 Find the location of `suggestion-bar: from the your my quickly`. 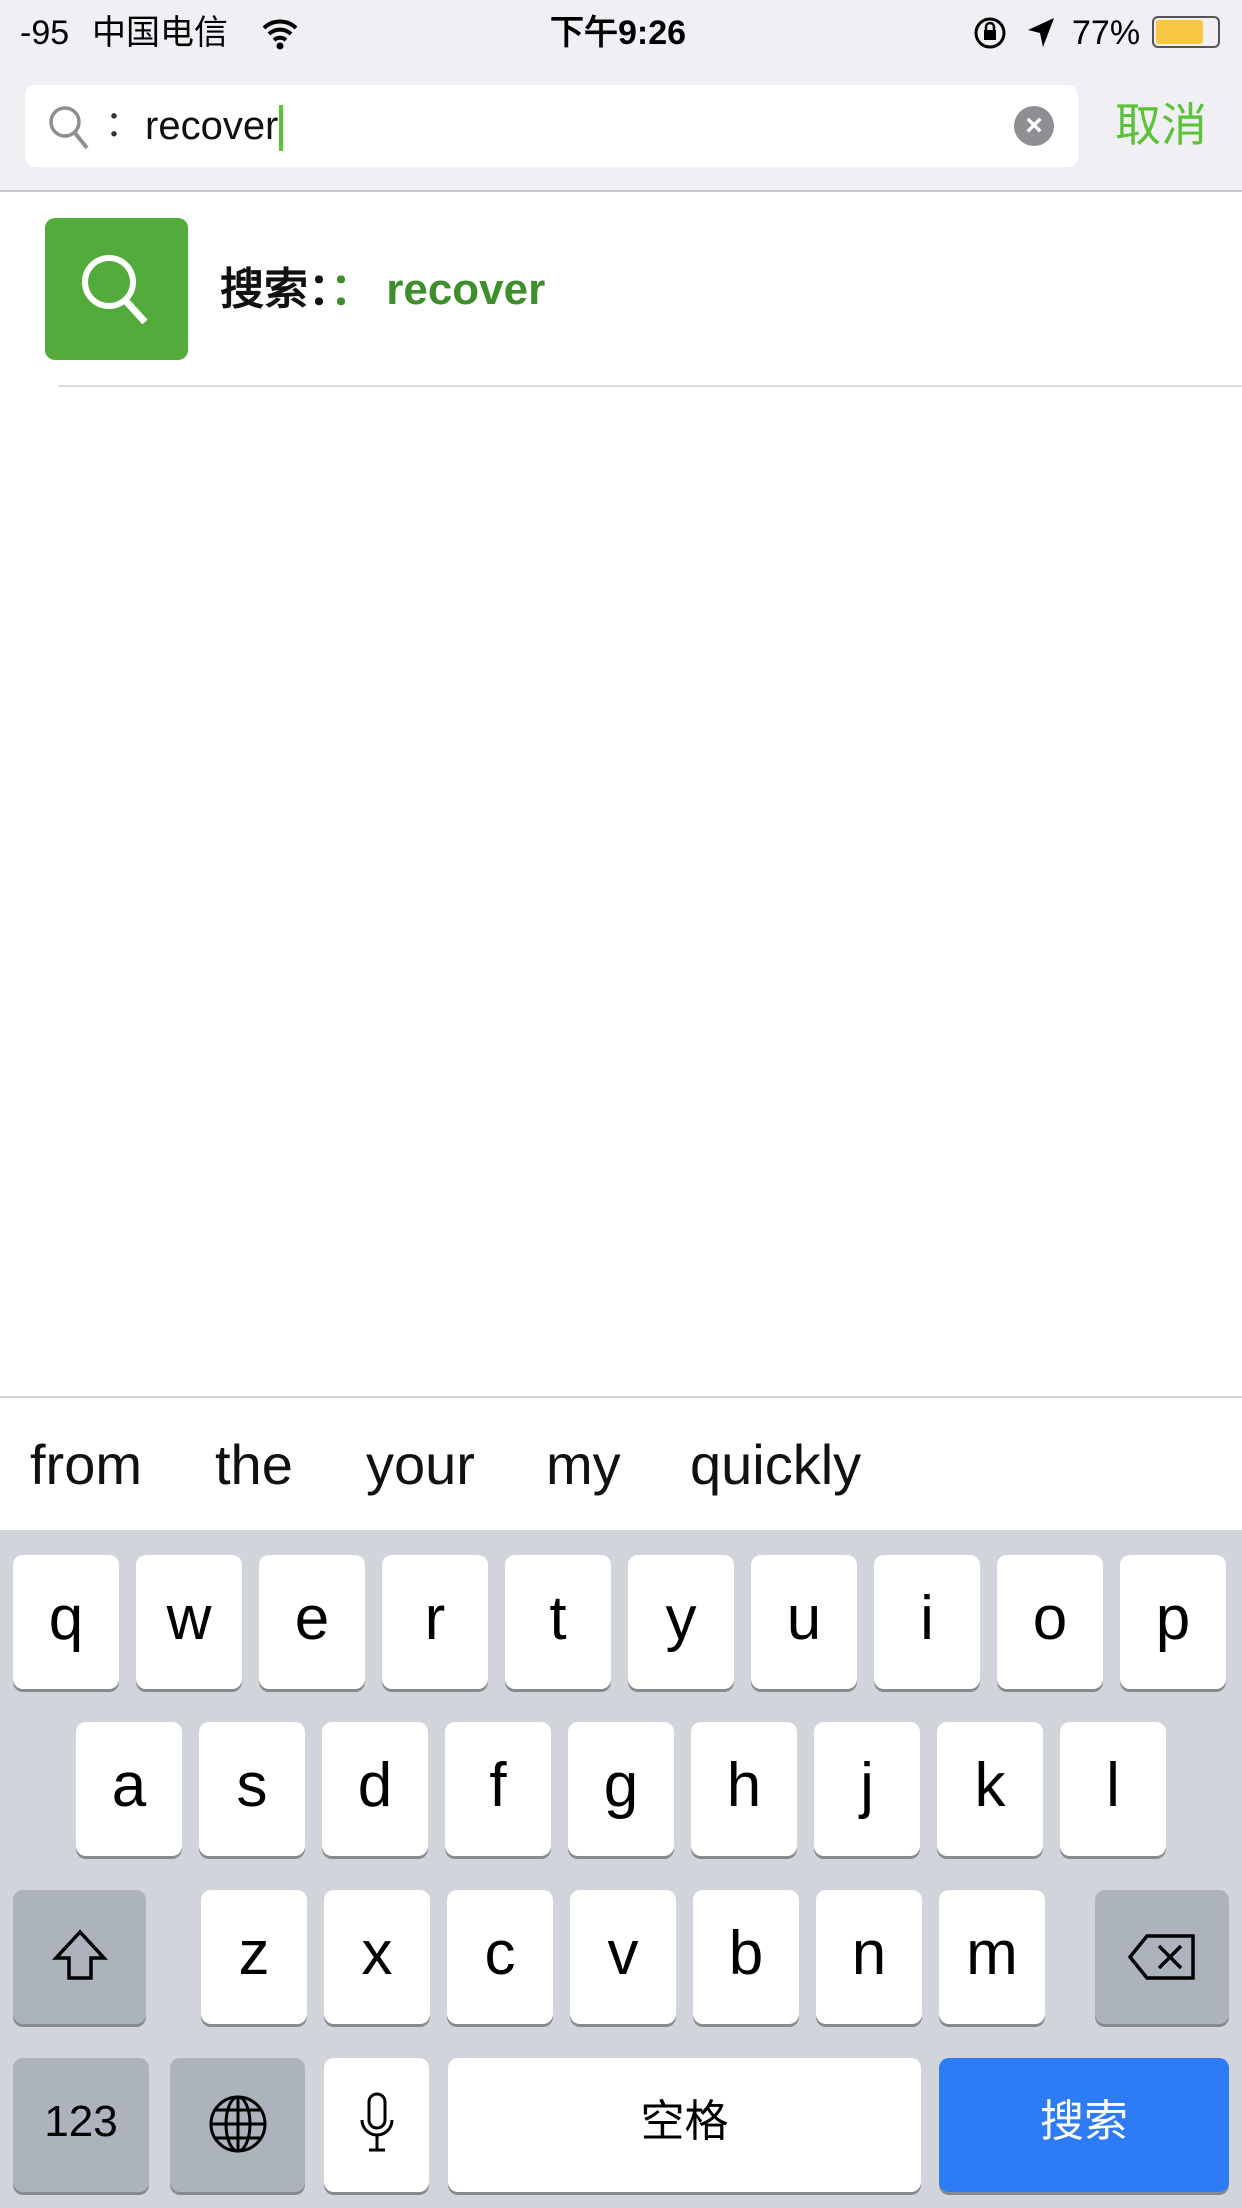

suggestion-bar: from the your my quickly is located at coordinates (621, 1463).